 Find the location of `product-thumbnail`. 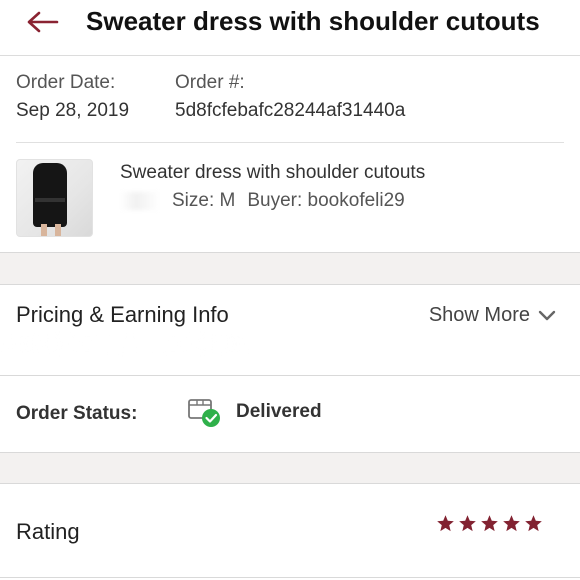

product-thumbnail is located at coordinates (54, 198).